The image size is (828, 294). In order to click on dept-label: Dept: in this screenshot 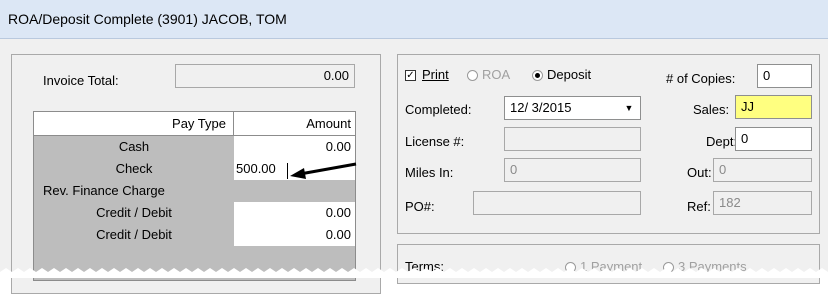, I will do `click(722, 141)`.